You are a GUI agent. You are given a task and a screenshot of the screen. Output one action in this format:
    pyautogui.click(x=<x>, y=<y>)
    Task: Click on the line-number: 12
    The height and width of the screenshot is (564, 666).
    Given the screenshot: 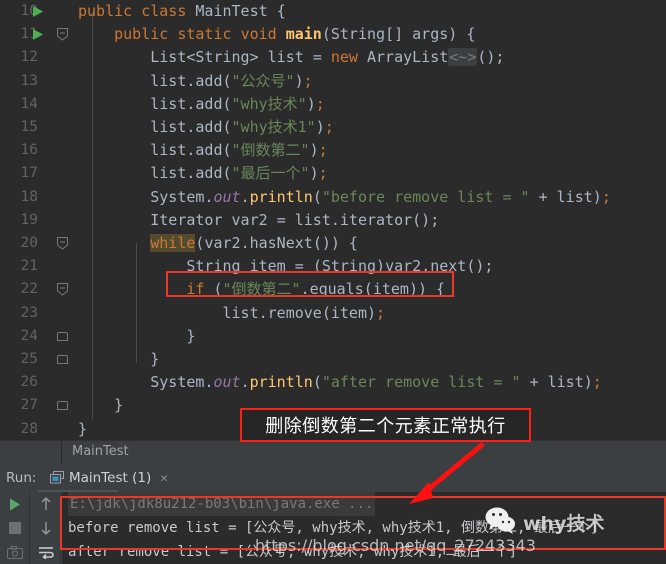 What is the action you would take?
    pyautogui.click(x=29, y=57)
    